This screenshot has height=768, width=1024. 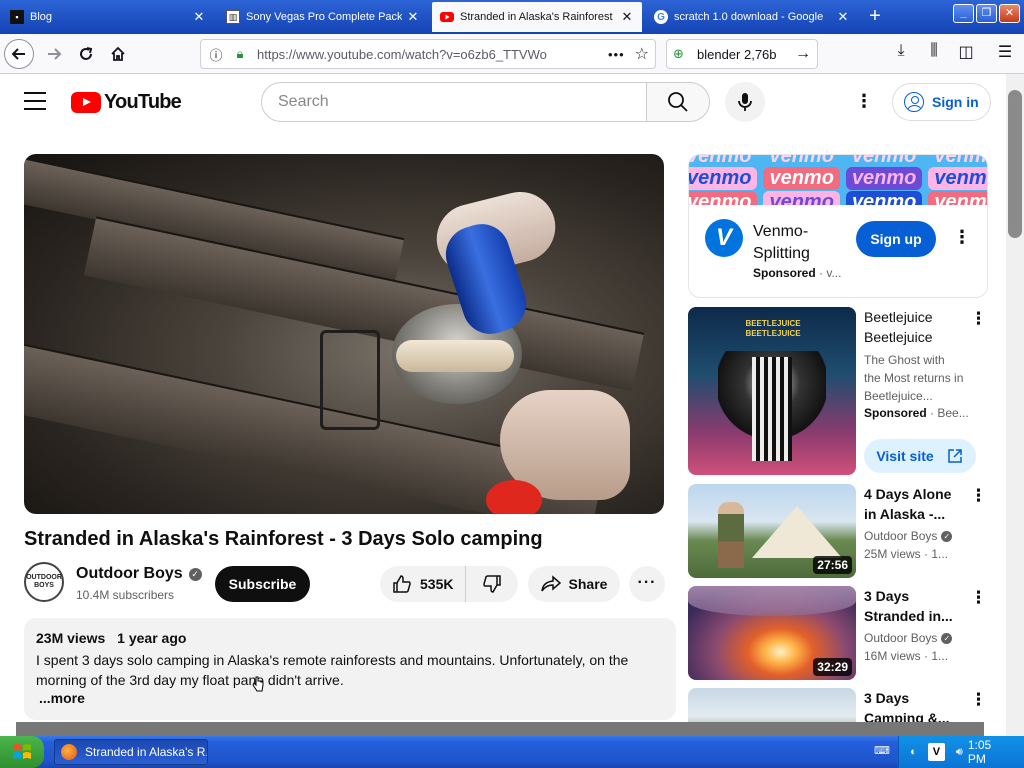 I want to click on minimize-icon: _, so click(x=963, y=13).